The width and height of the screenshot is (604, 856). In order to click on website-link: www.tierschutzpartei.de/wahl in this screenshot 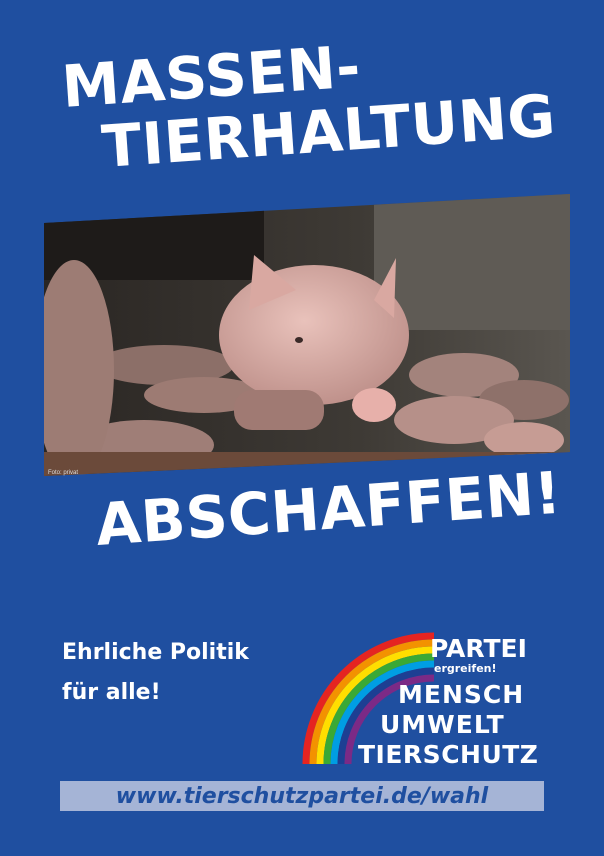, I will do `click(302, 796)`.